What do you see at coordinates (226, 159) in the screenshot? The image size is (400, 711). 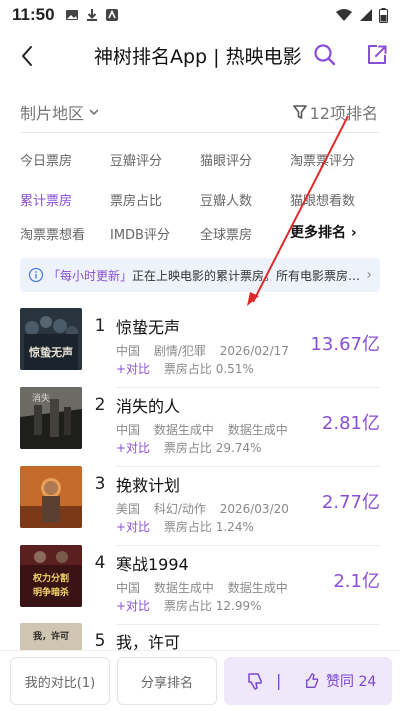 I see `tab-maoyan-score: 猫眼评分` at bounding box center [226, 159].